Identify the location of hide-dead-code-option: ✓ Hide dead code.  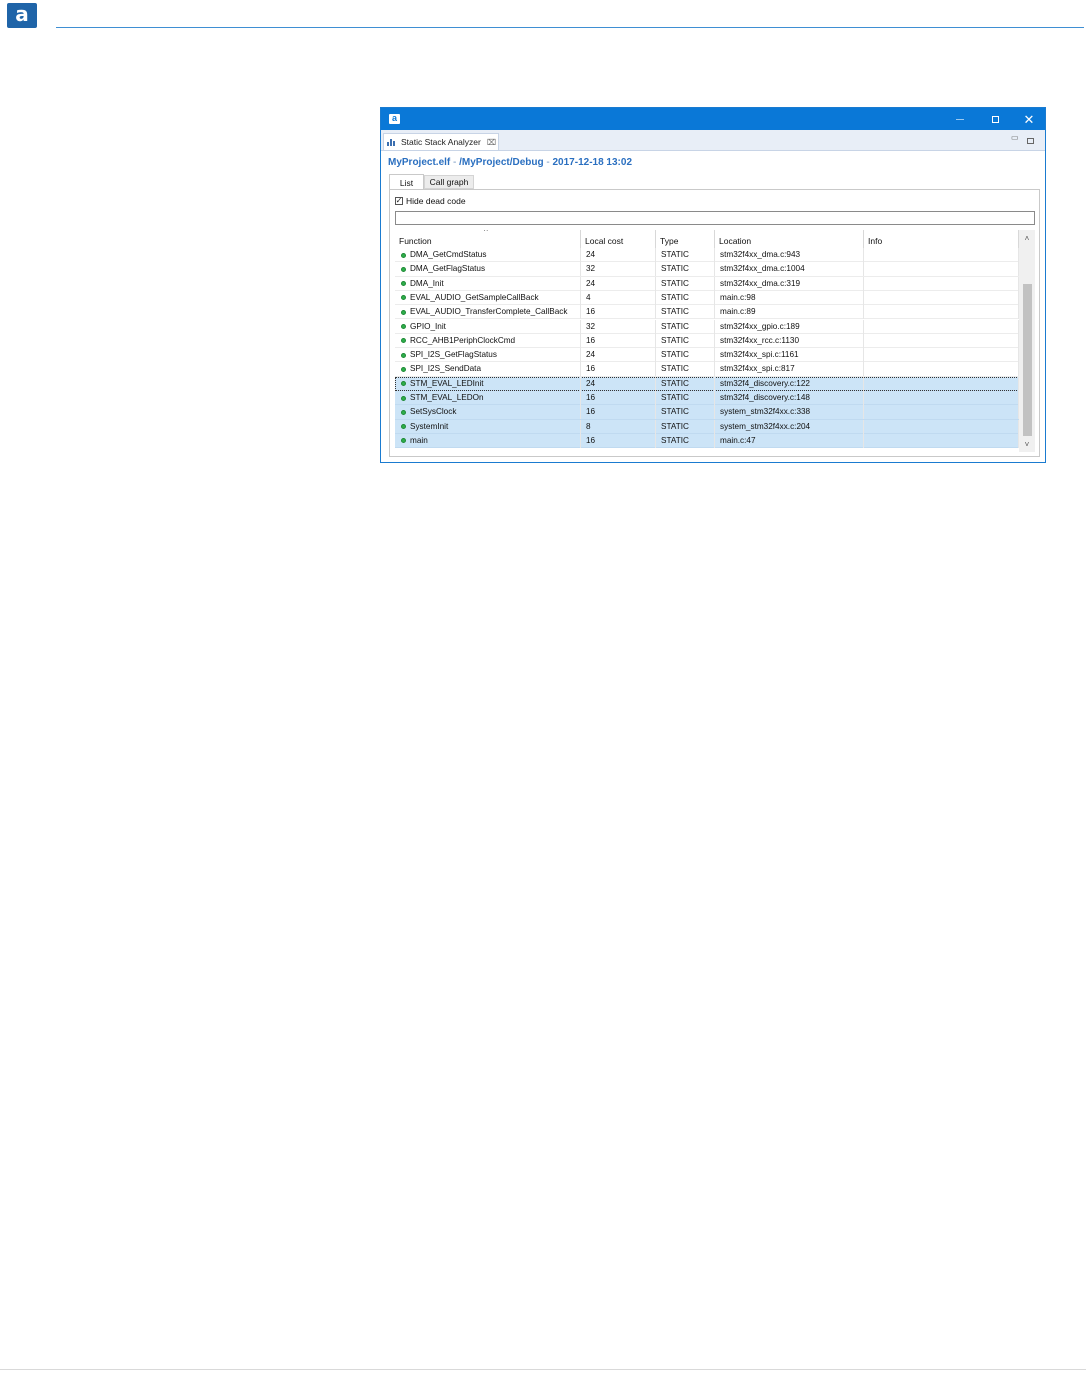
(430, 201).